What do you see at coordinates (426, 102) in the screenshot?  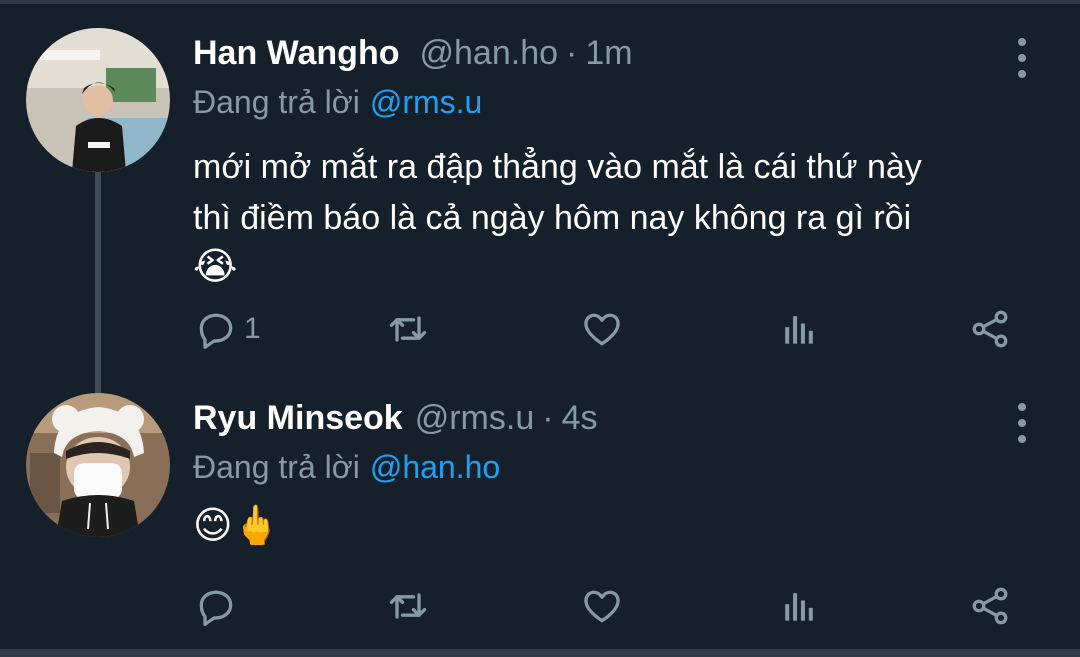 I see `mention-link: @rms.u` at bounding box center [426, 102].